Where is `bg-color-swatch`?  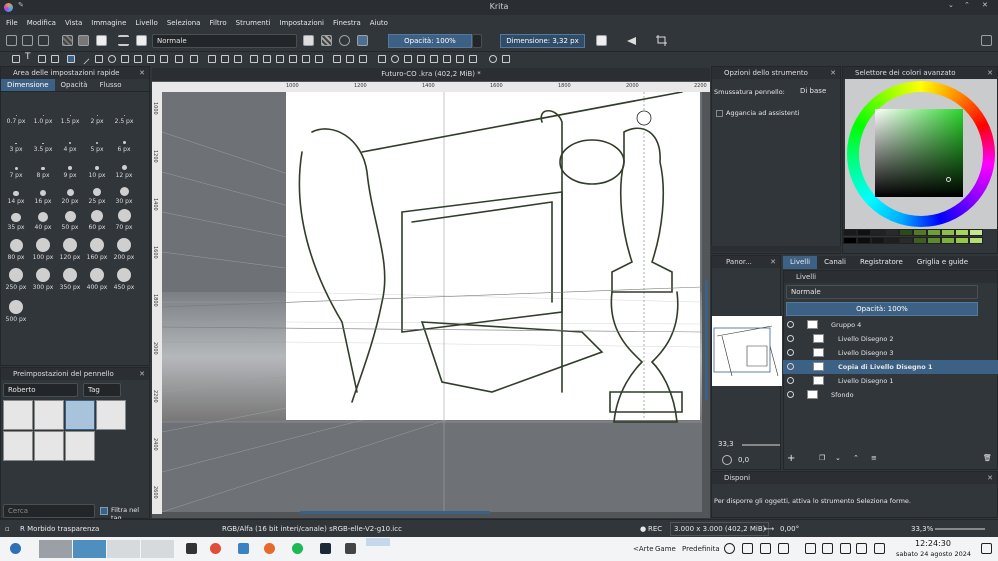
bg-color-swatch is located at coordinates (101, 40).